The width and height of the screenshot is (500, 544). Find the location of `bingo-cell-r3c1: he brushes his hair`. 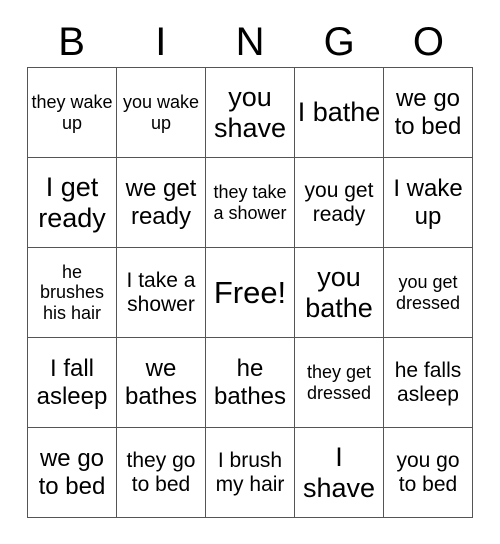

bingo-cell-r3c1: he brushes his hair is located at coordinates (72, 293).